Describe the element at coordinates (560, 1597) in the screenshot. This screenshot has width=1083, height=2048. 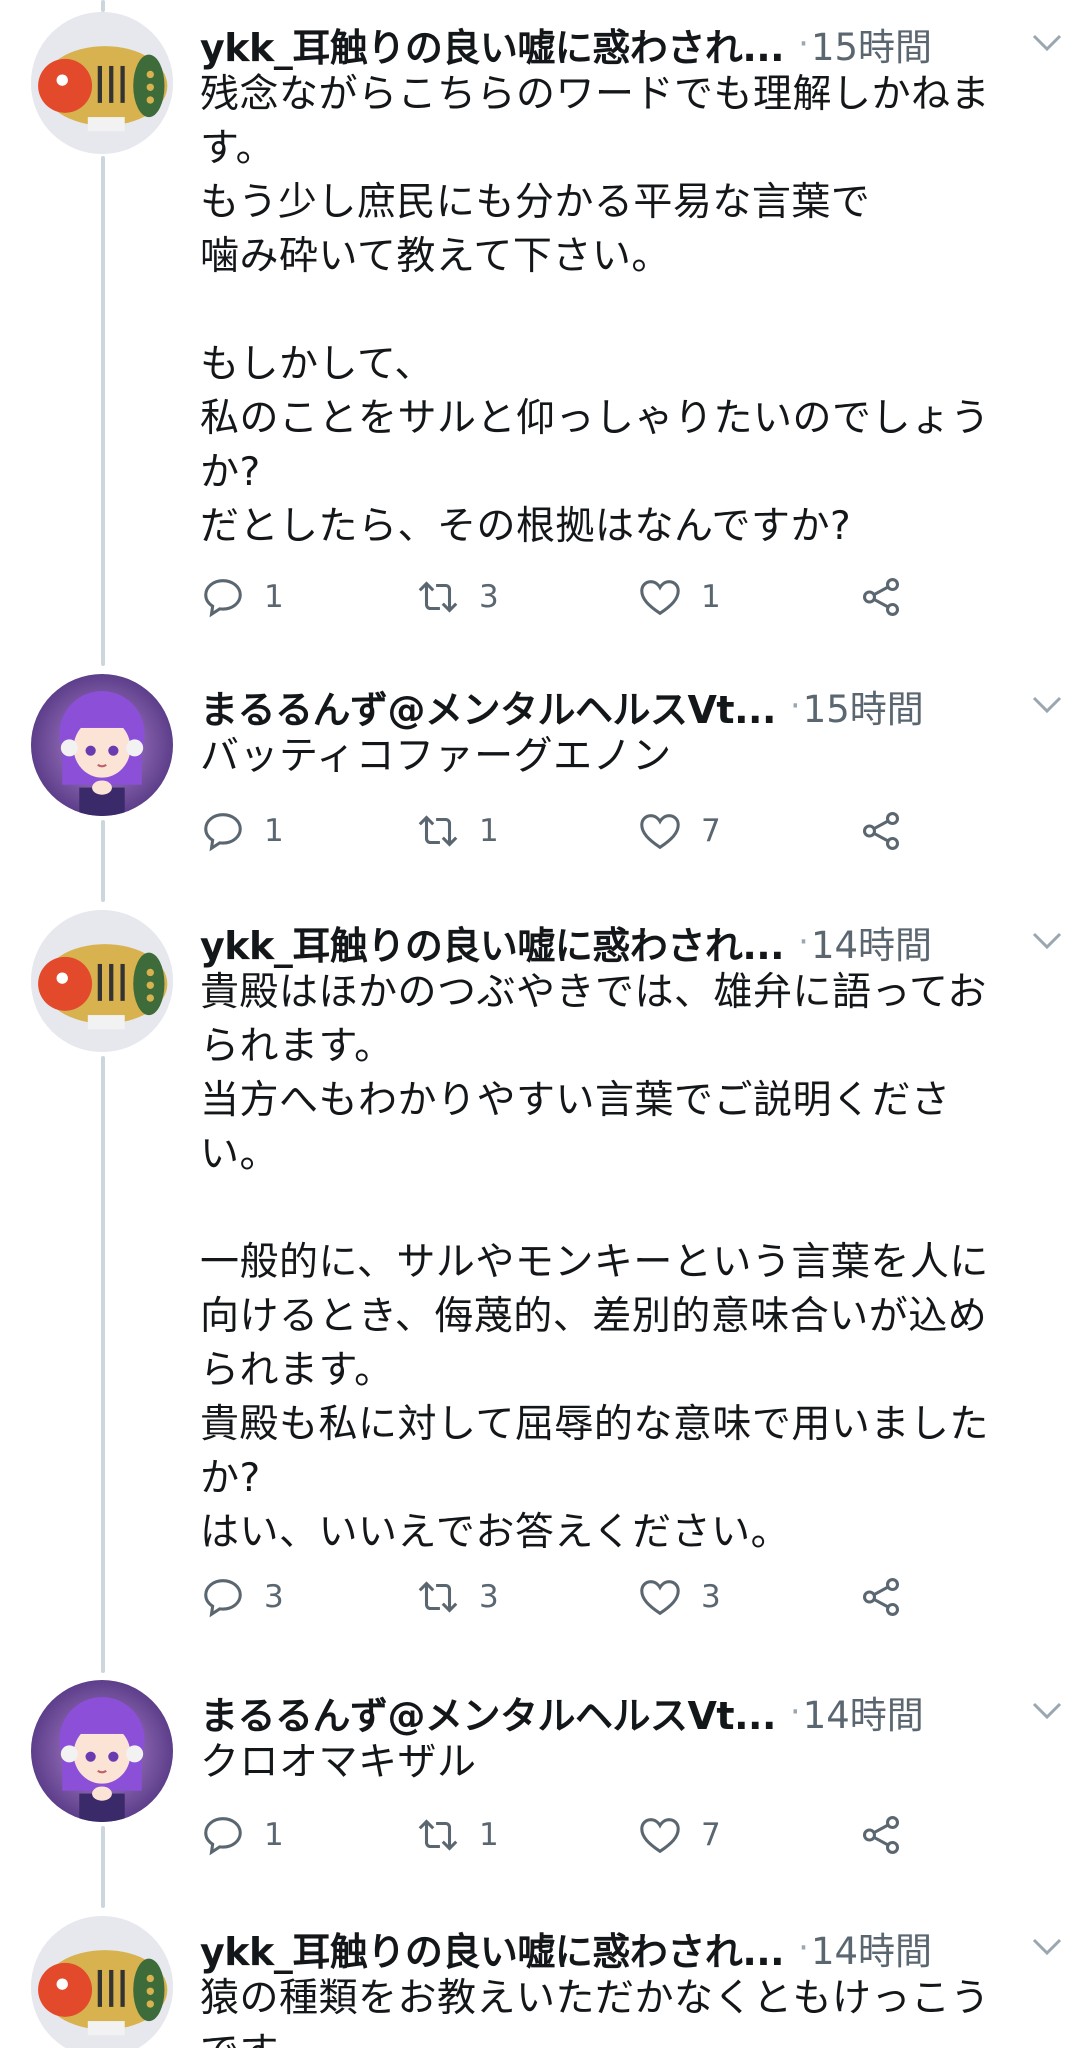
I see `action-bar: 3 3 3` at that location.